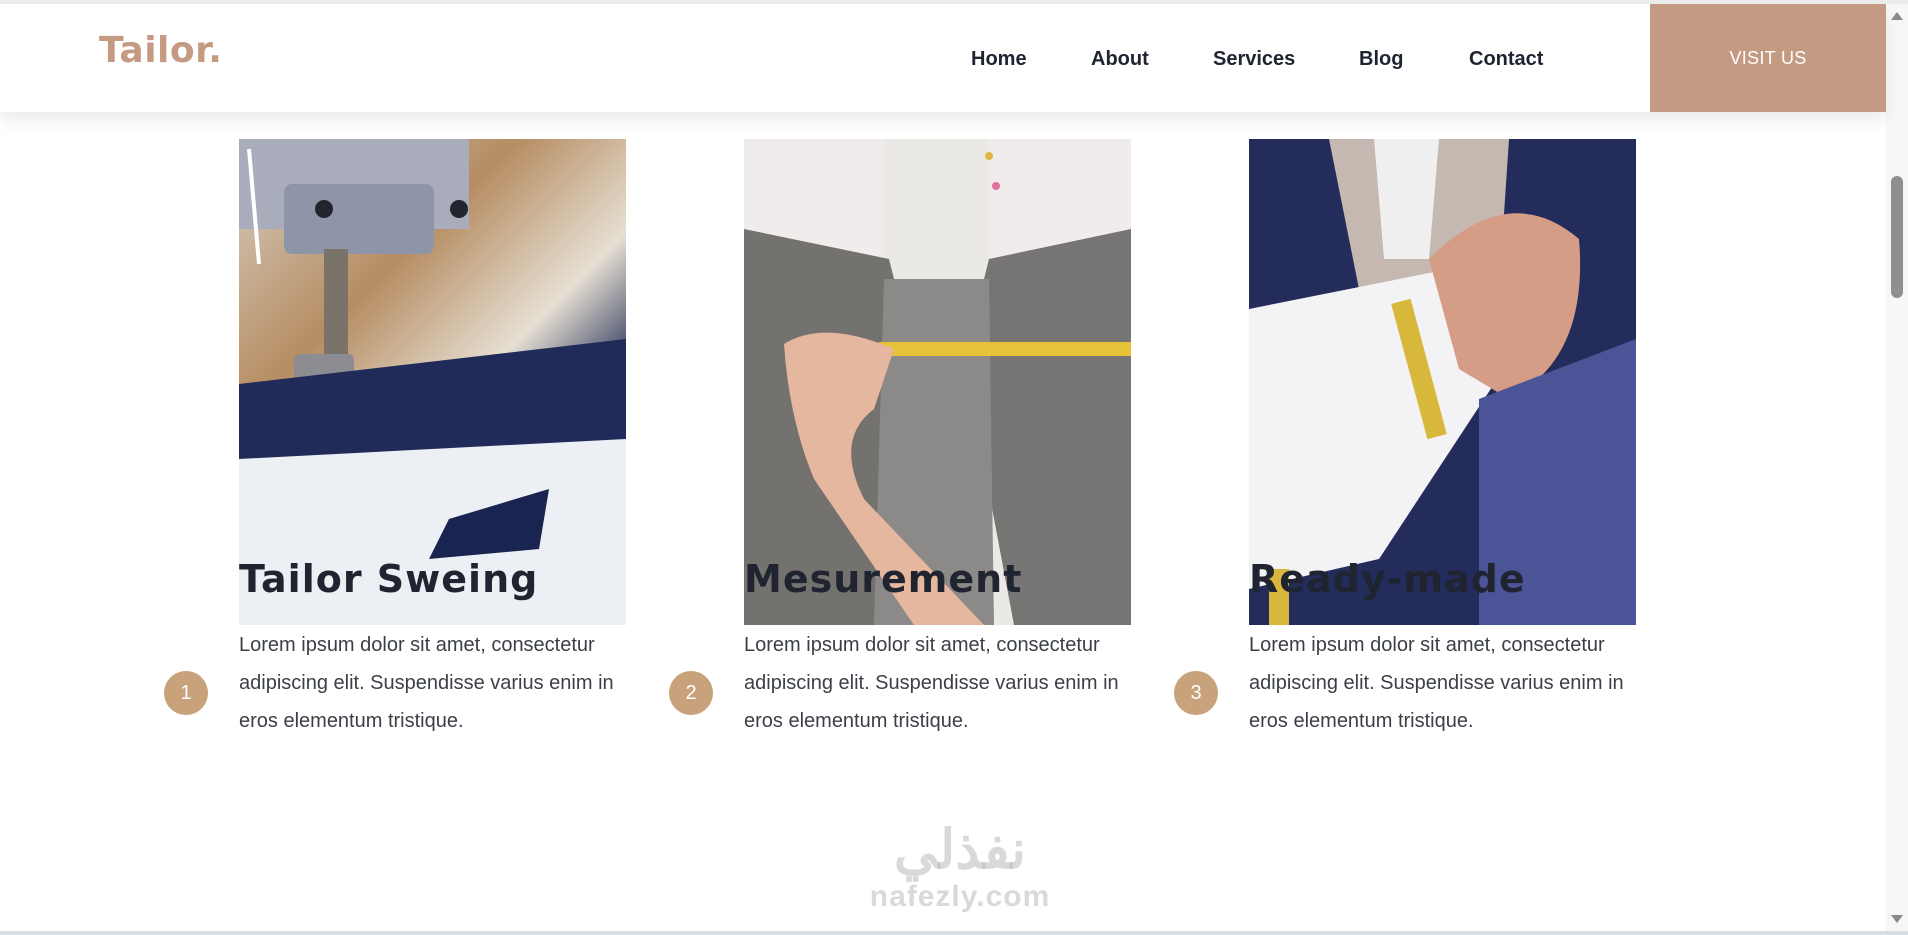 The height and width of the screenshot is (935, 1908). I want to click on nav-about: About, so click(1120, 59).